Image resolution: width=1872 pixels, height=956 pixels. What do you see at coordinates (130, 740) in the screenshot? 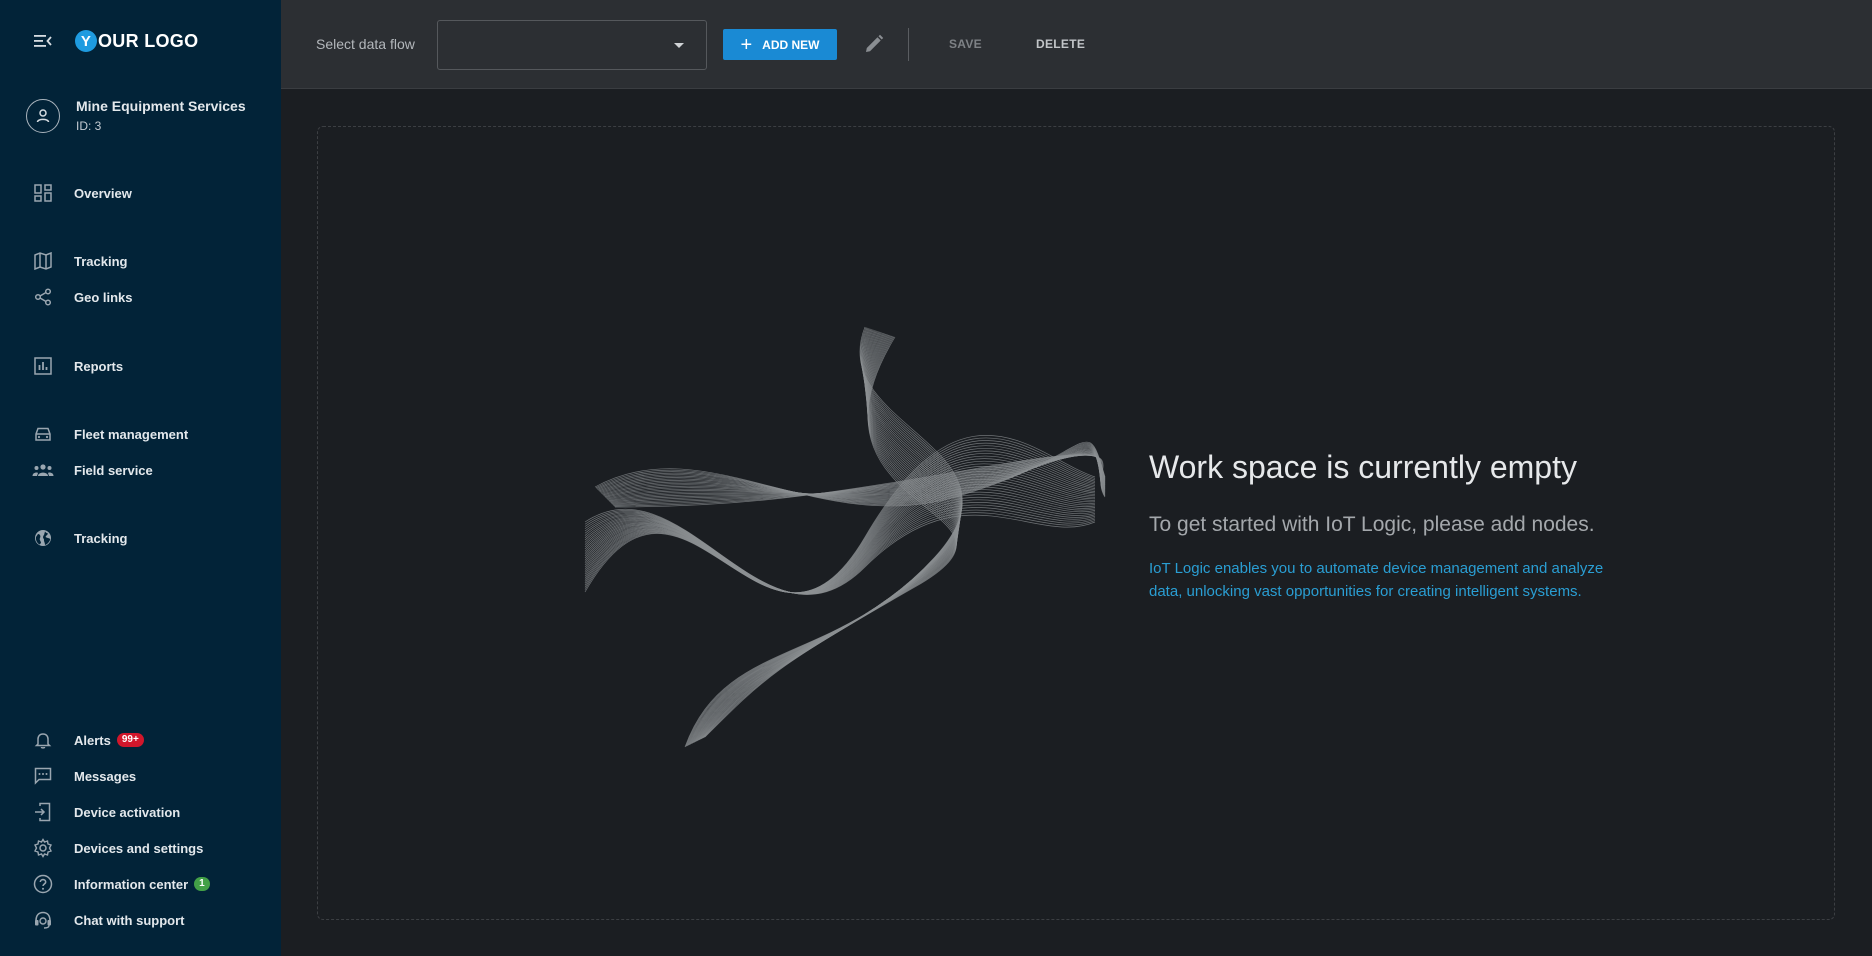
I see `alerts-badge: 99+` at bounding box center [130, 740].